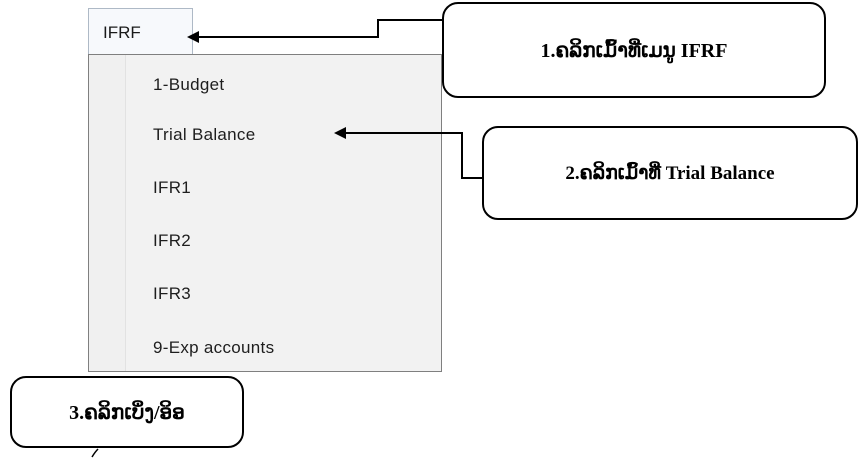  What do you see at coordinates (320, 28) in the screenshot?
I see `arrow-to-ifrf-tab` at bounding box center [320, 28].